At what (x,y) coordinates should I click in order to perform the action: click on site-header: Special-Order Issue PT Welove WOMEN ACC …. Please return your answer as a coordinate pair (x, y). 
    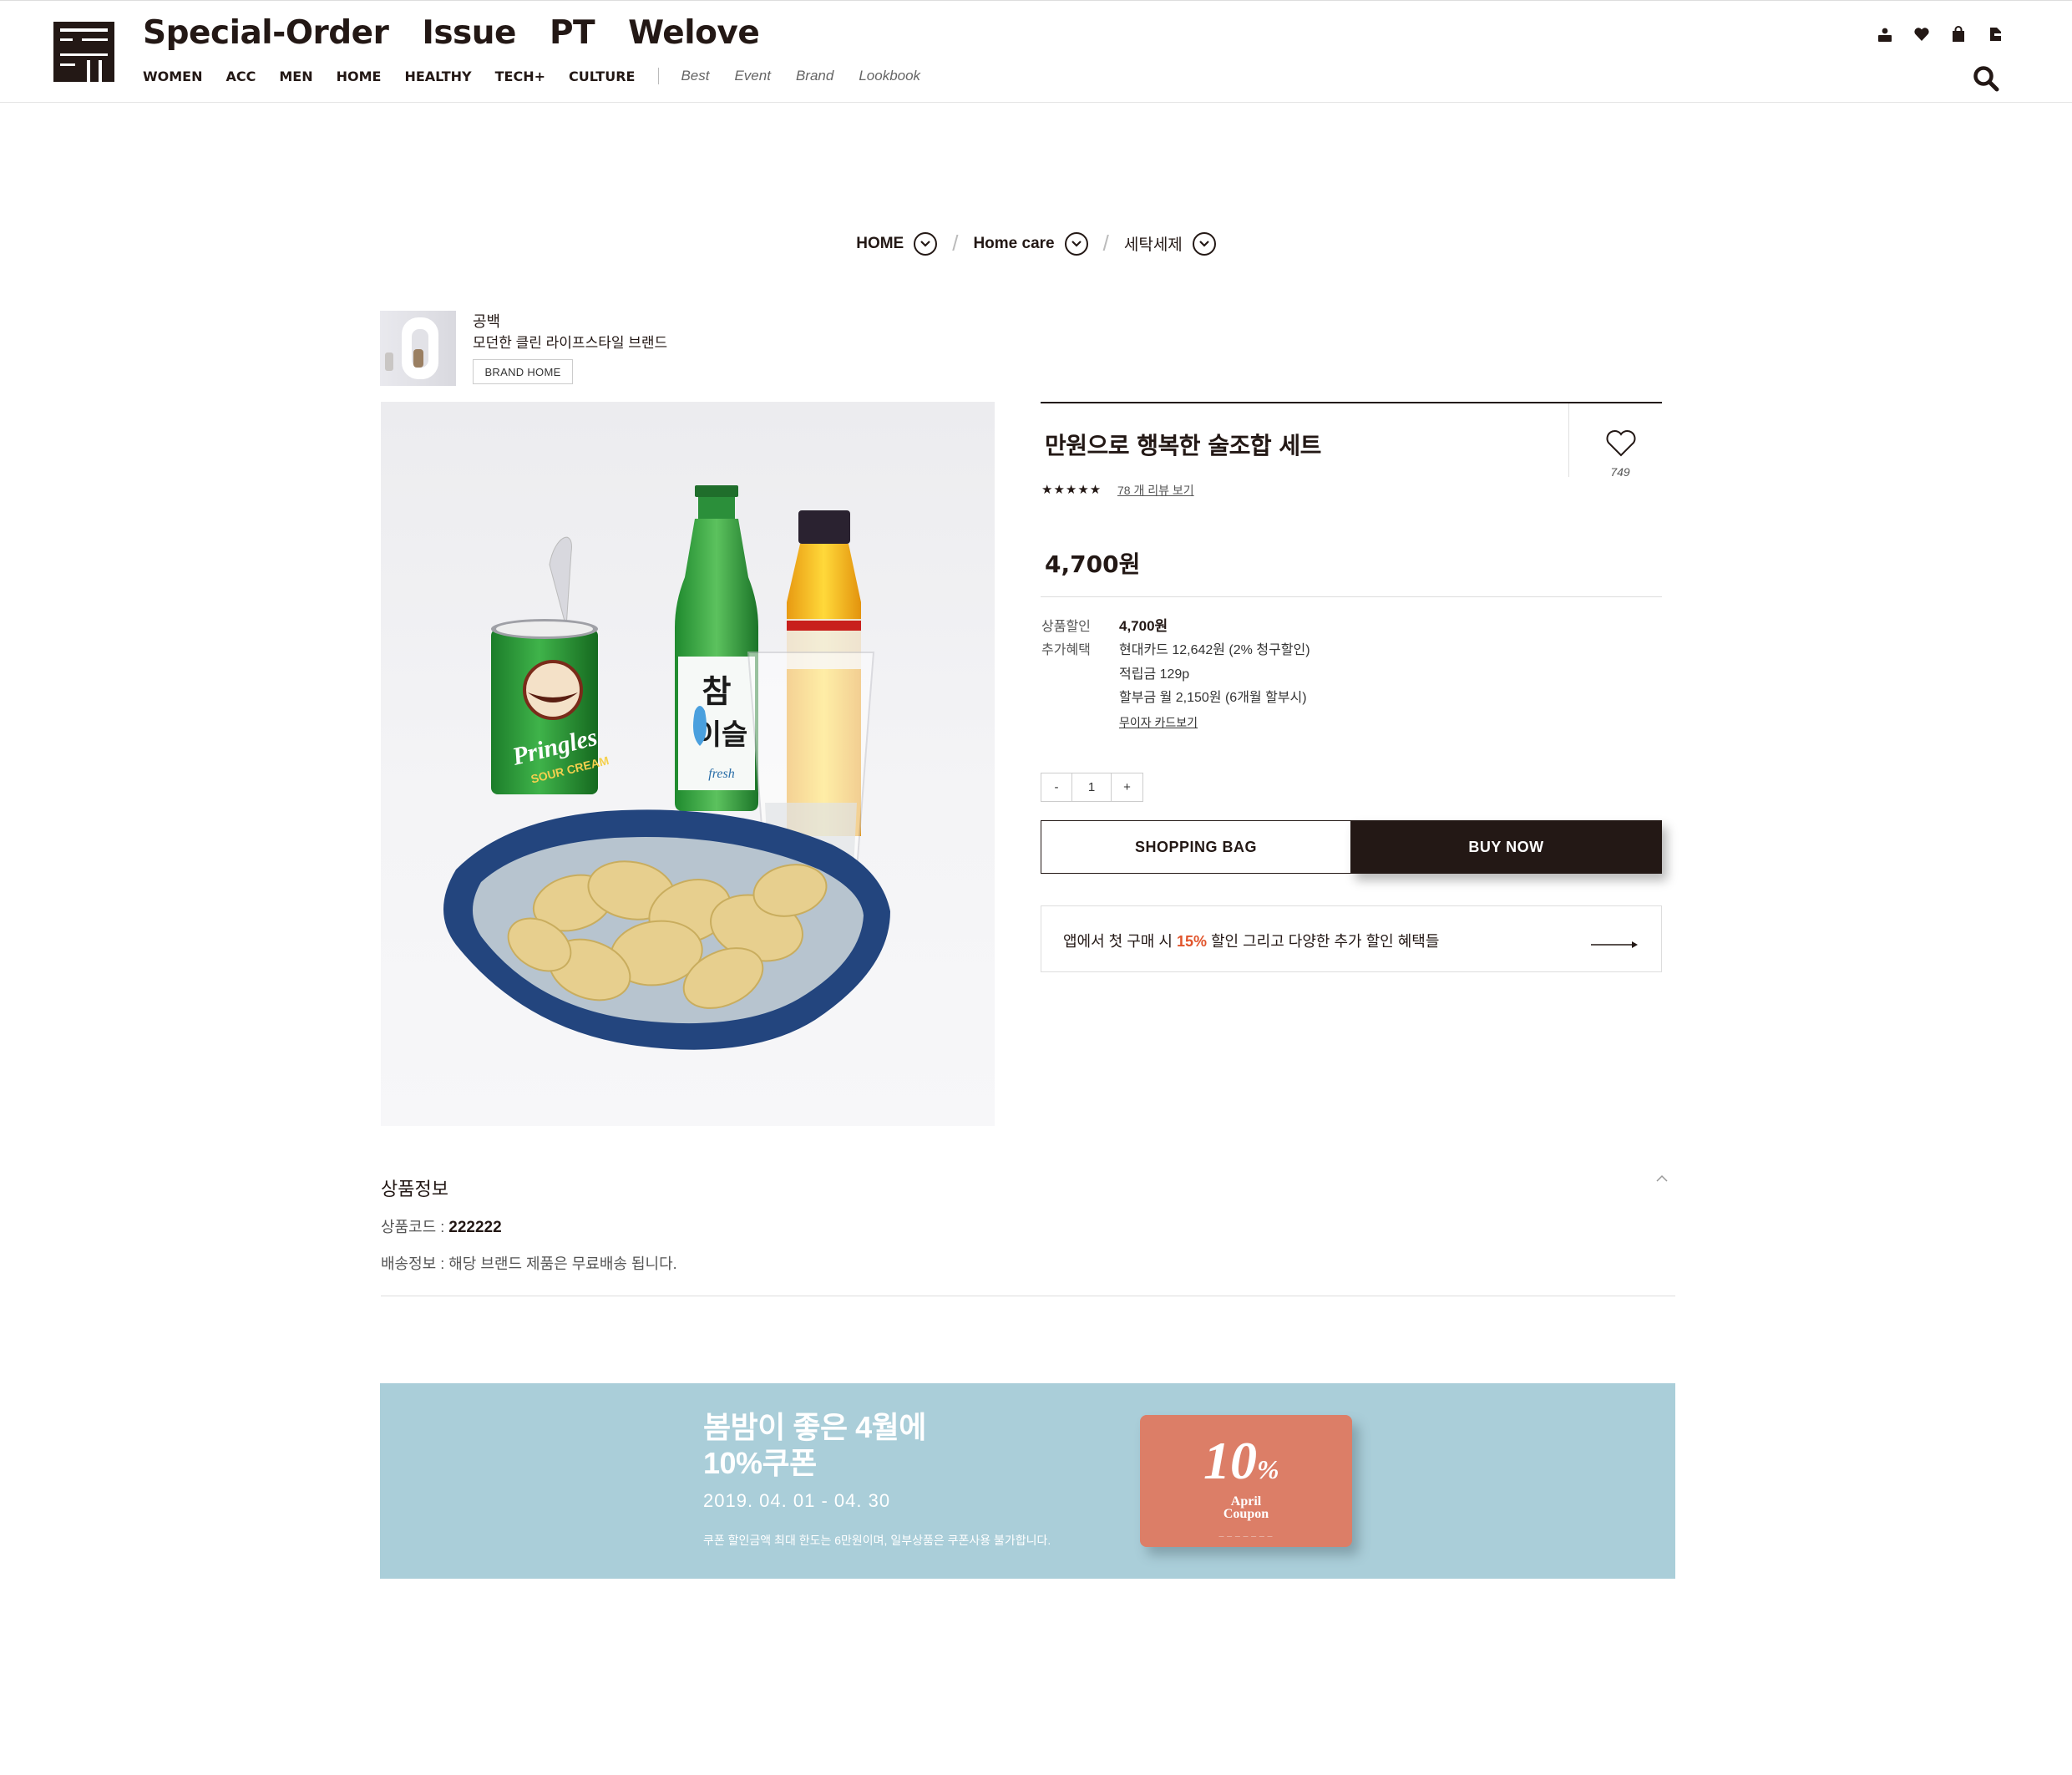
    Looking at the image, I should click on (1036, 51).